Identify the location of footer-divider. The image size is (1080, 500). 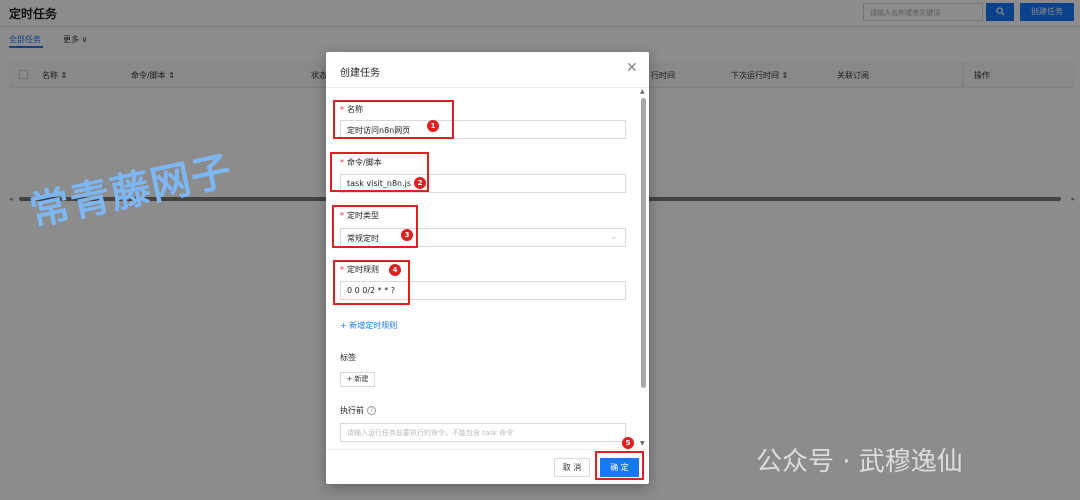
(487, 449).